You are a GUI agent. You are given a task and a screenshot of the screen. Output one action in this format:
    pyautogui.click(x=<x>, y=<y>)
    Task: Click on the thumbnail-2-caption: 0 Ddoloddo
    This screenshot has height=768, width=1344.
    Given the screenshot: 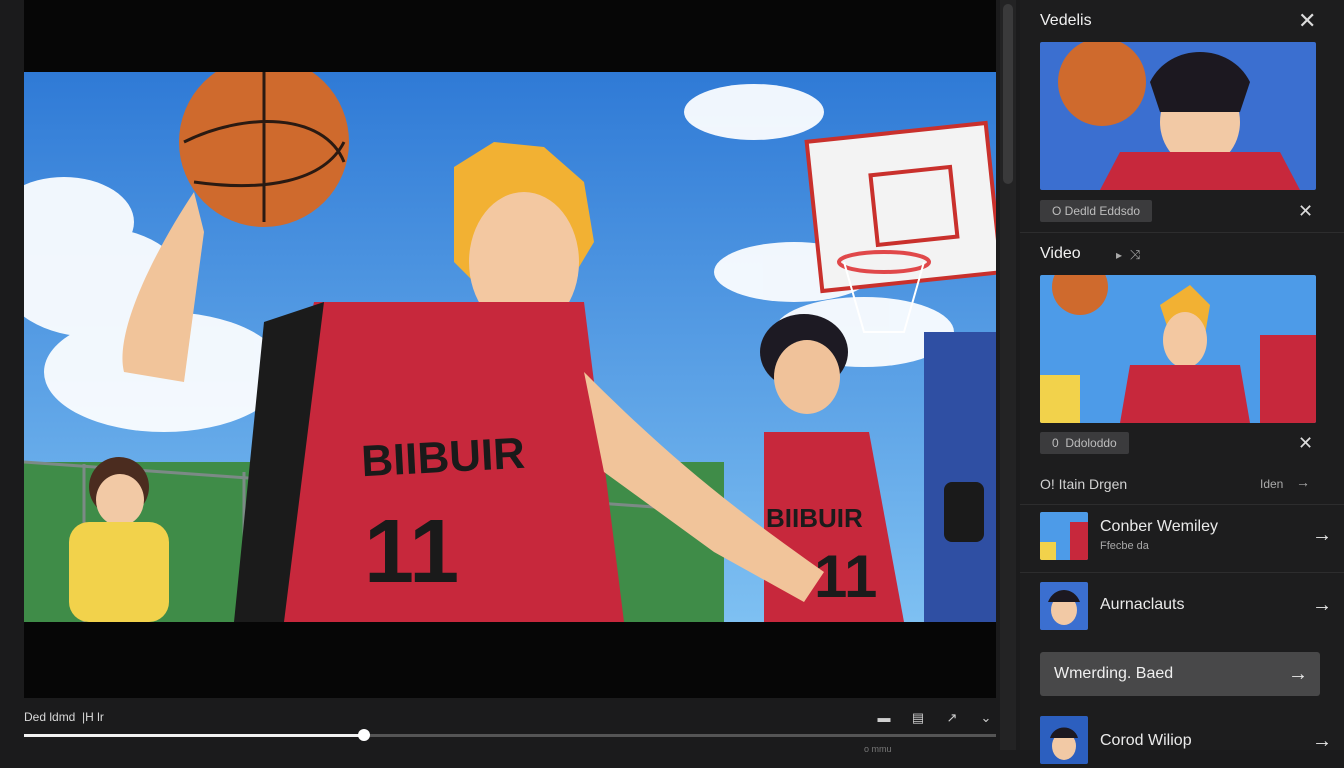 What is the action you would take?
    pyautogui.click(x=1084, y=443)
    